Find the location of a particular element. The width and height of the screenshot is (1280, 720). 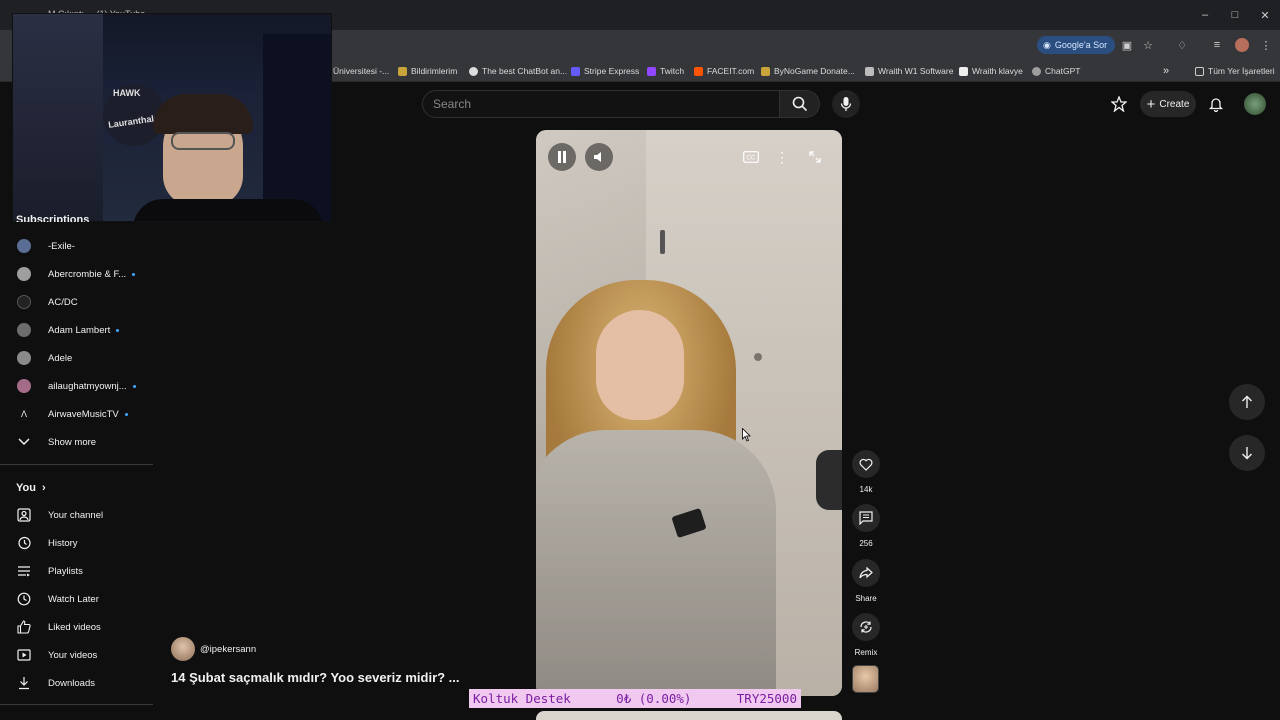

window-controls: – □ ✕ is located at coordinates (1235, 15).